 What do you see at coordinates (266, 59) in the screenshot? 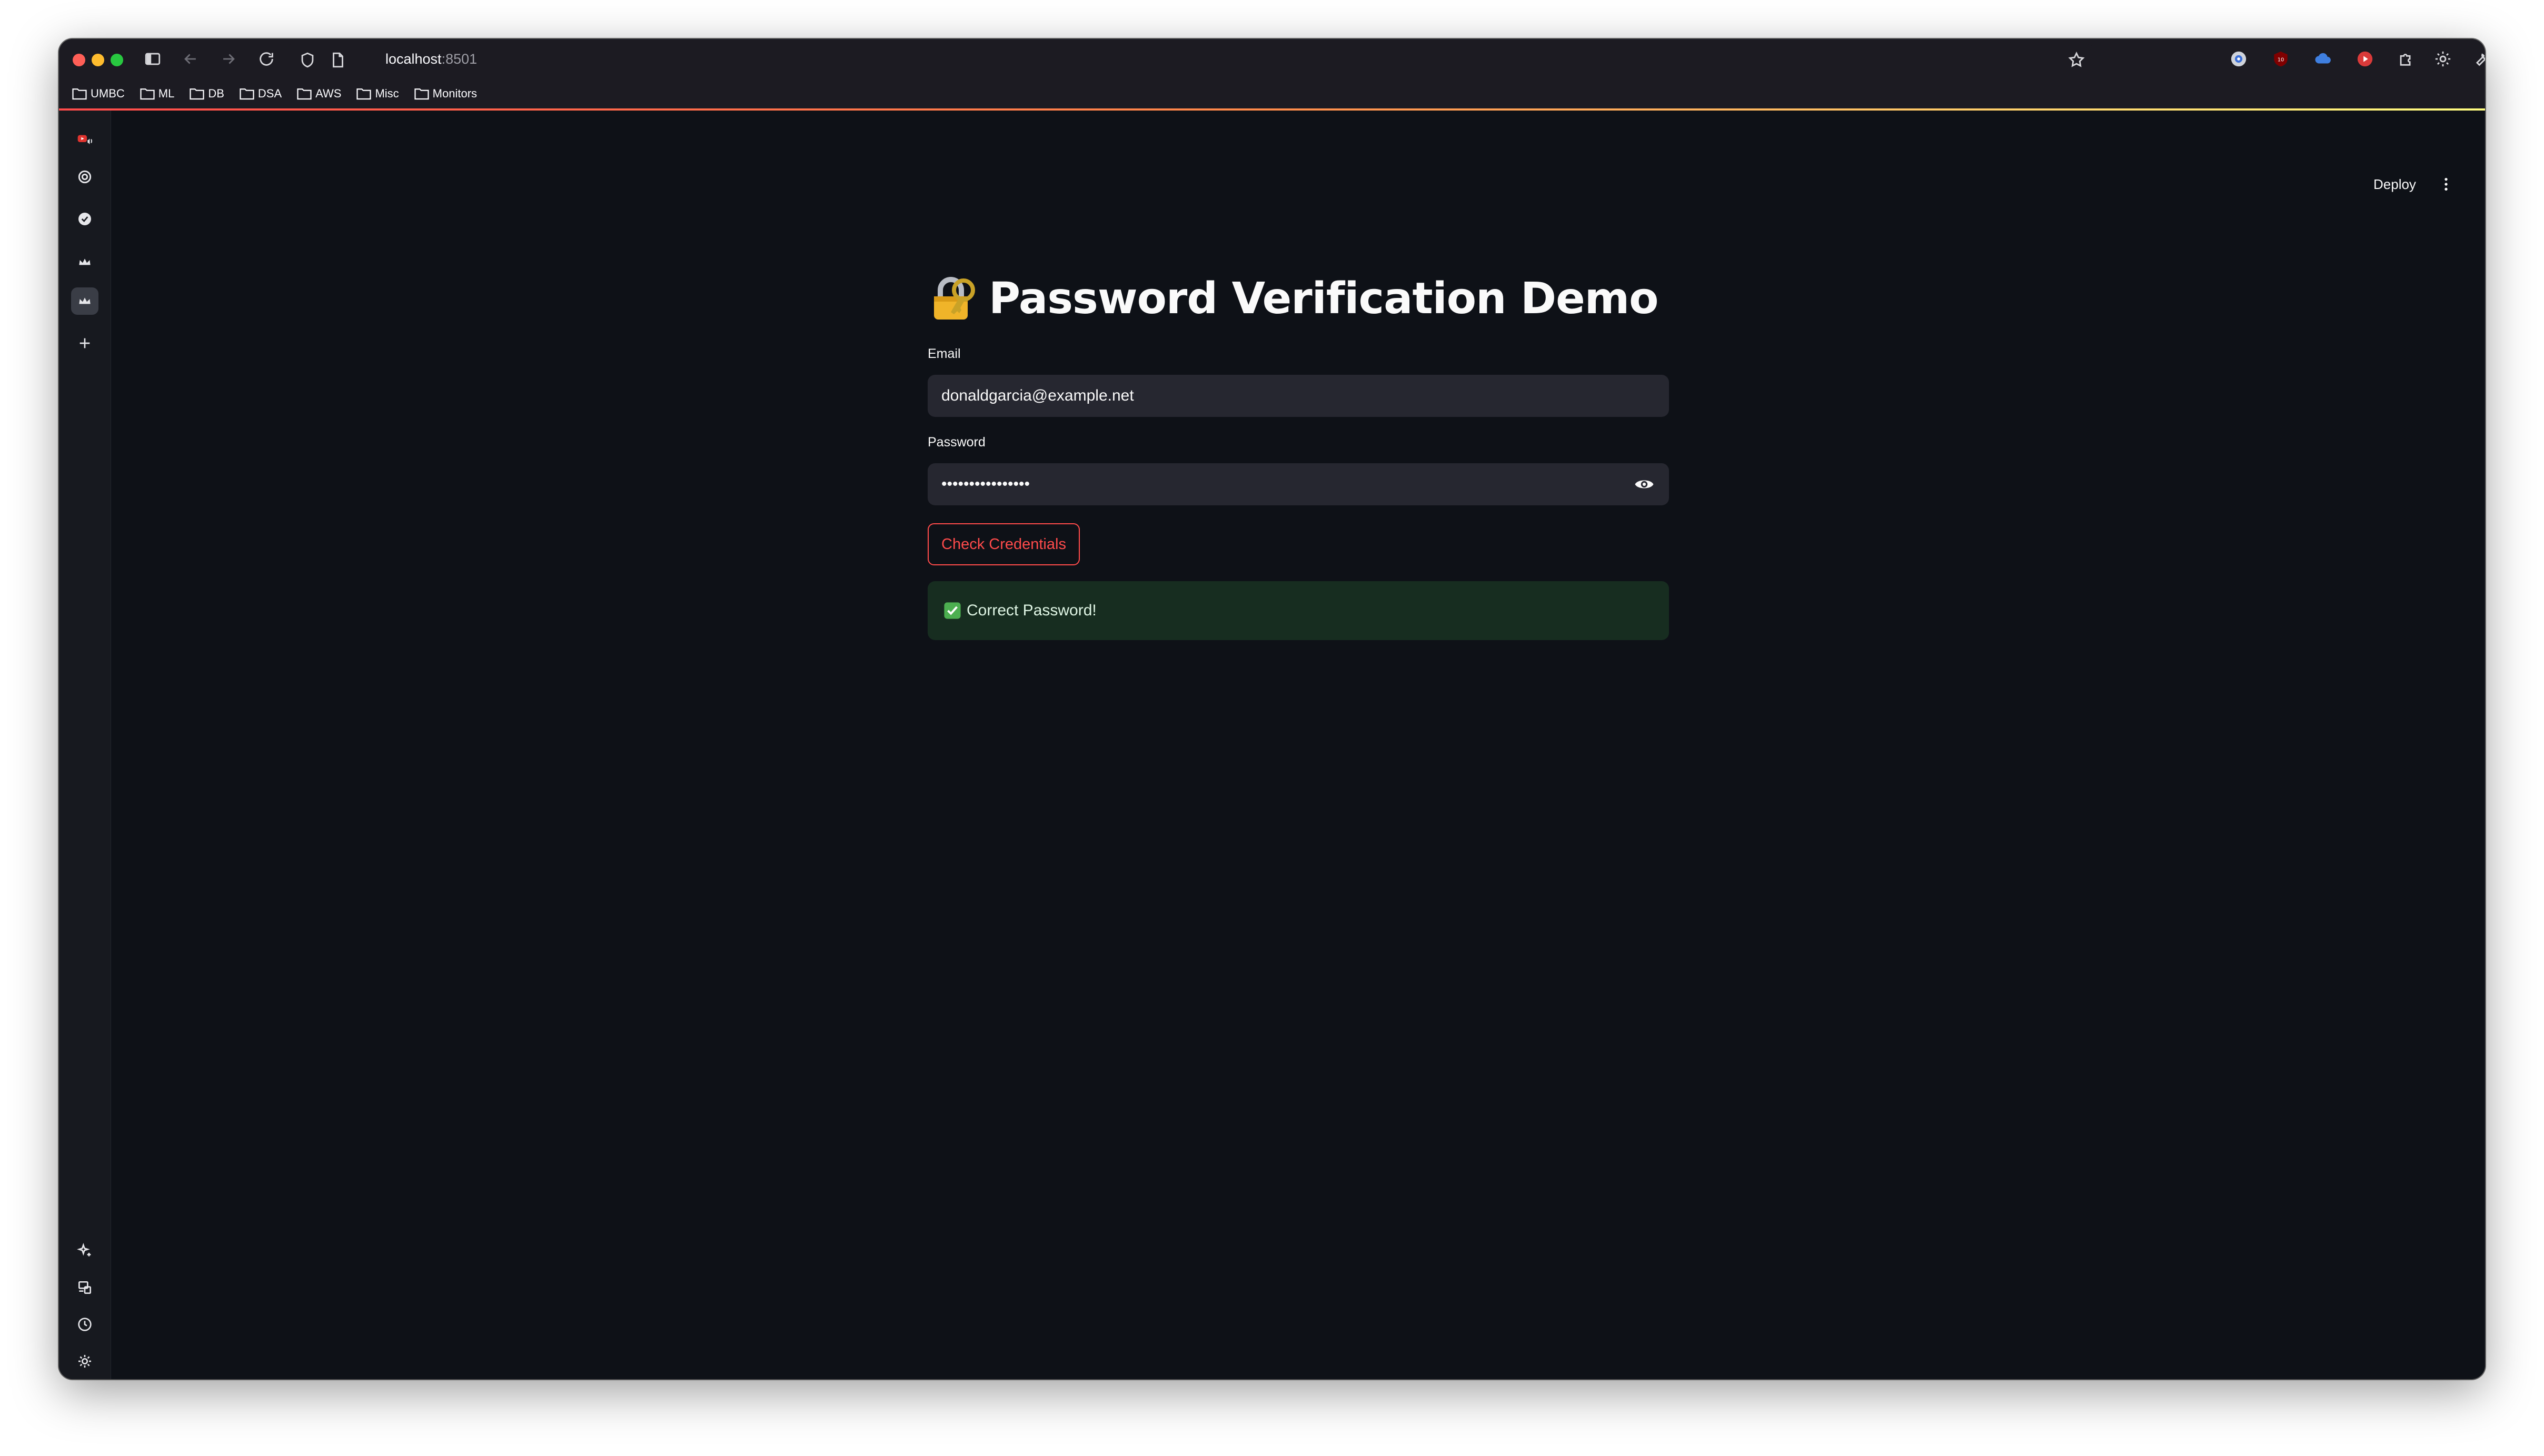
I see `reload-icon` at bounding box center [266, 59].